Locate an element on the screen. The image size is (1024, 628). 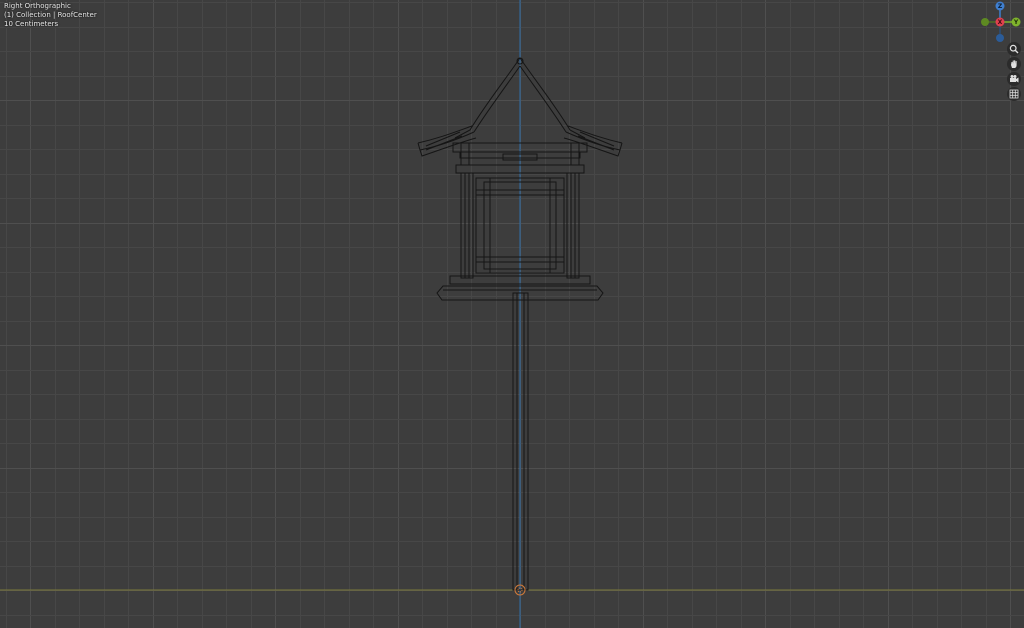
gizmo-y-axis: Y is located at coordinates (1016, 22).